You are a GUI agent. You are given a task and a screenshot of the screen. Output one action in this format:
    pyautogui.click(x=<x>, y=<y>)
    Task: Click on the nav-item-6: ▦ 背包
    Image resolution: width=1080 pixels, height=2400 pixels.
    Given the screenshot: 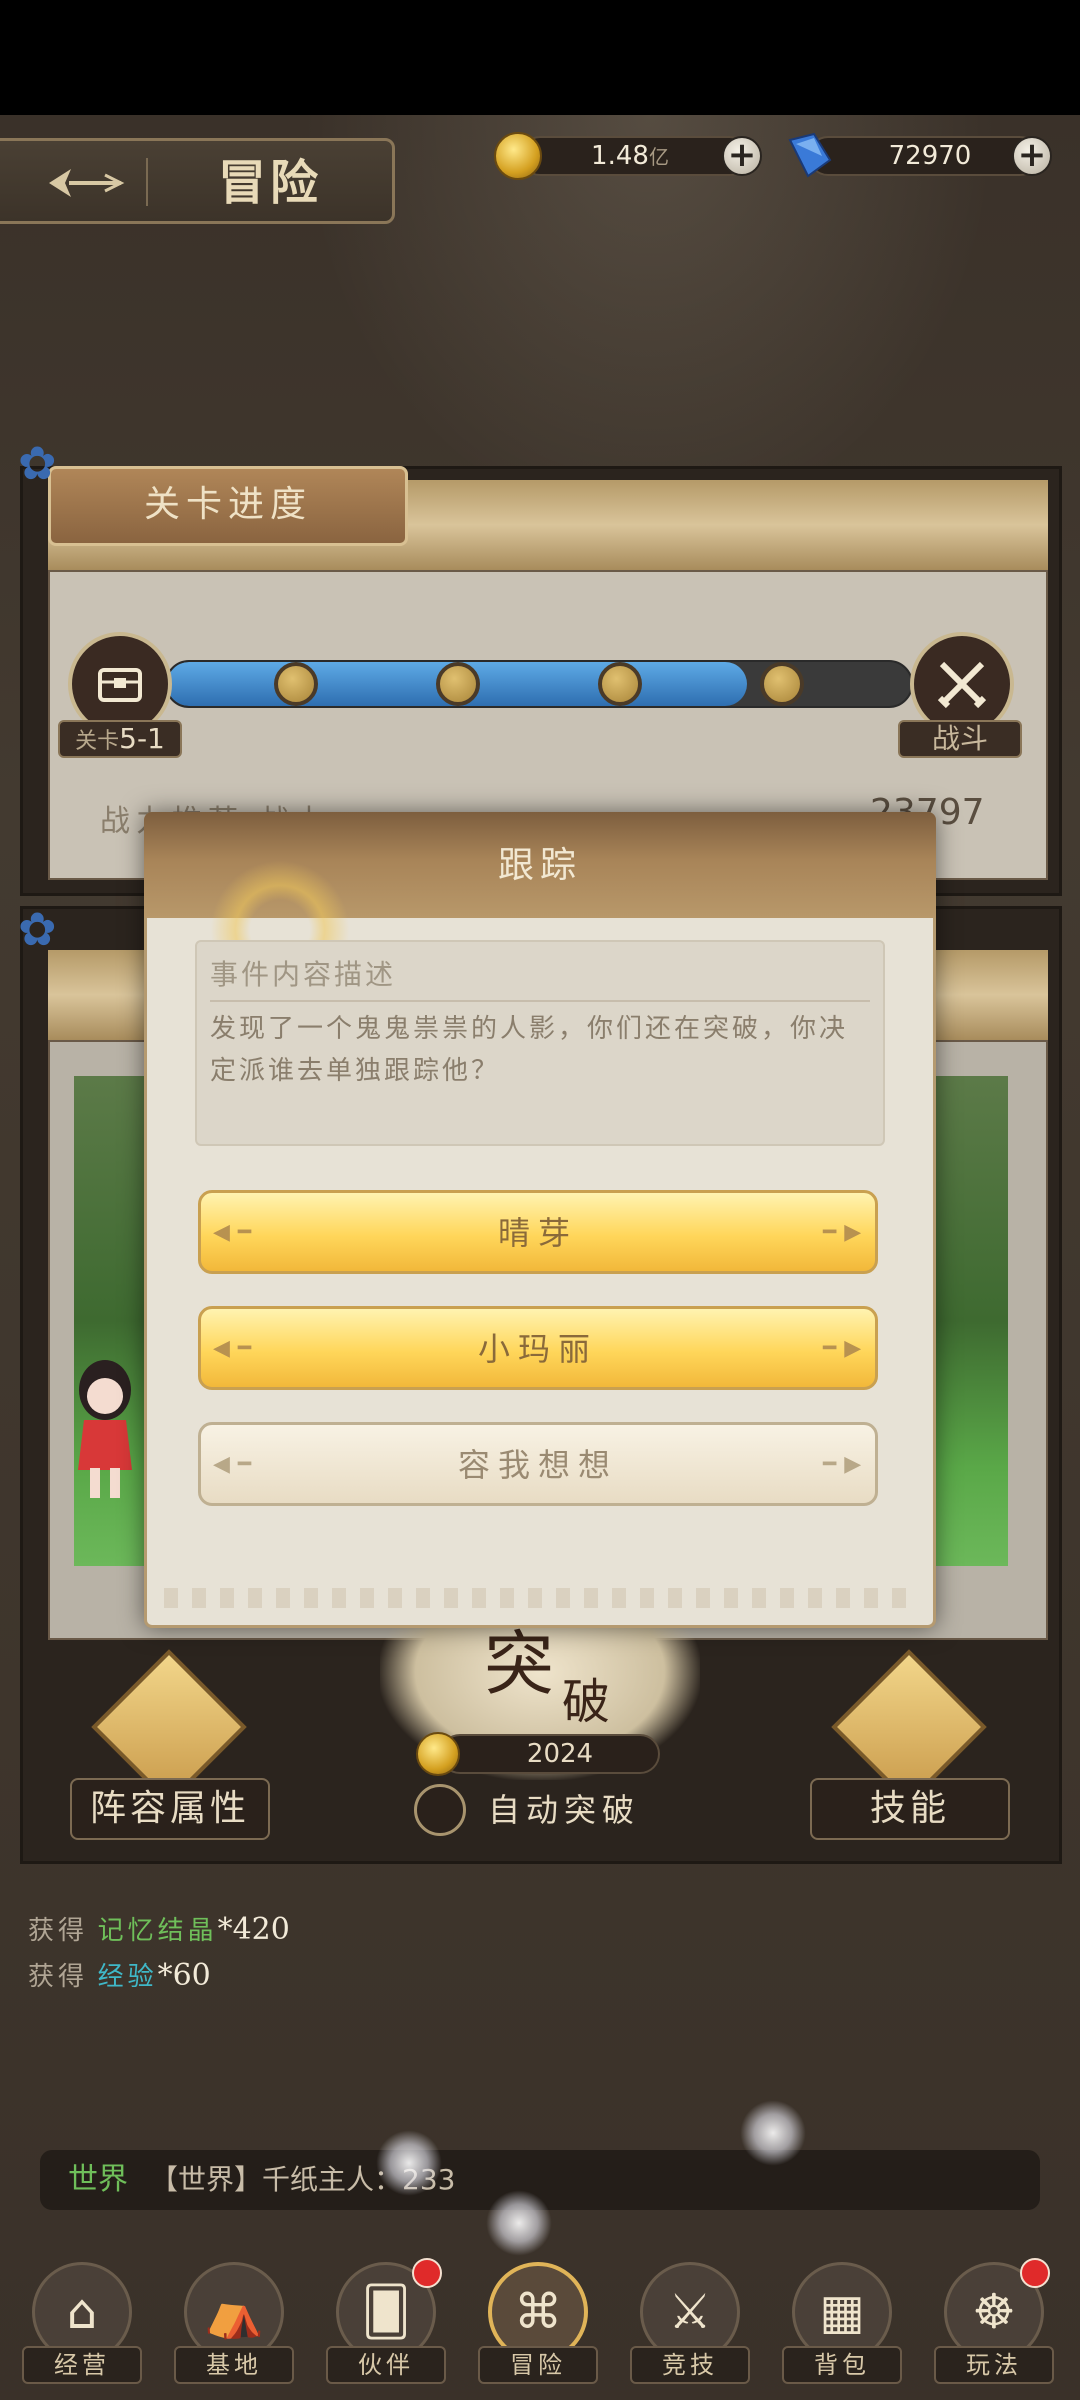 What is the action you would take?
    pyautogui.click(x=842, y=2327)
    